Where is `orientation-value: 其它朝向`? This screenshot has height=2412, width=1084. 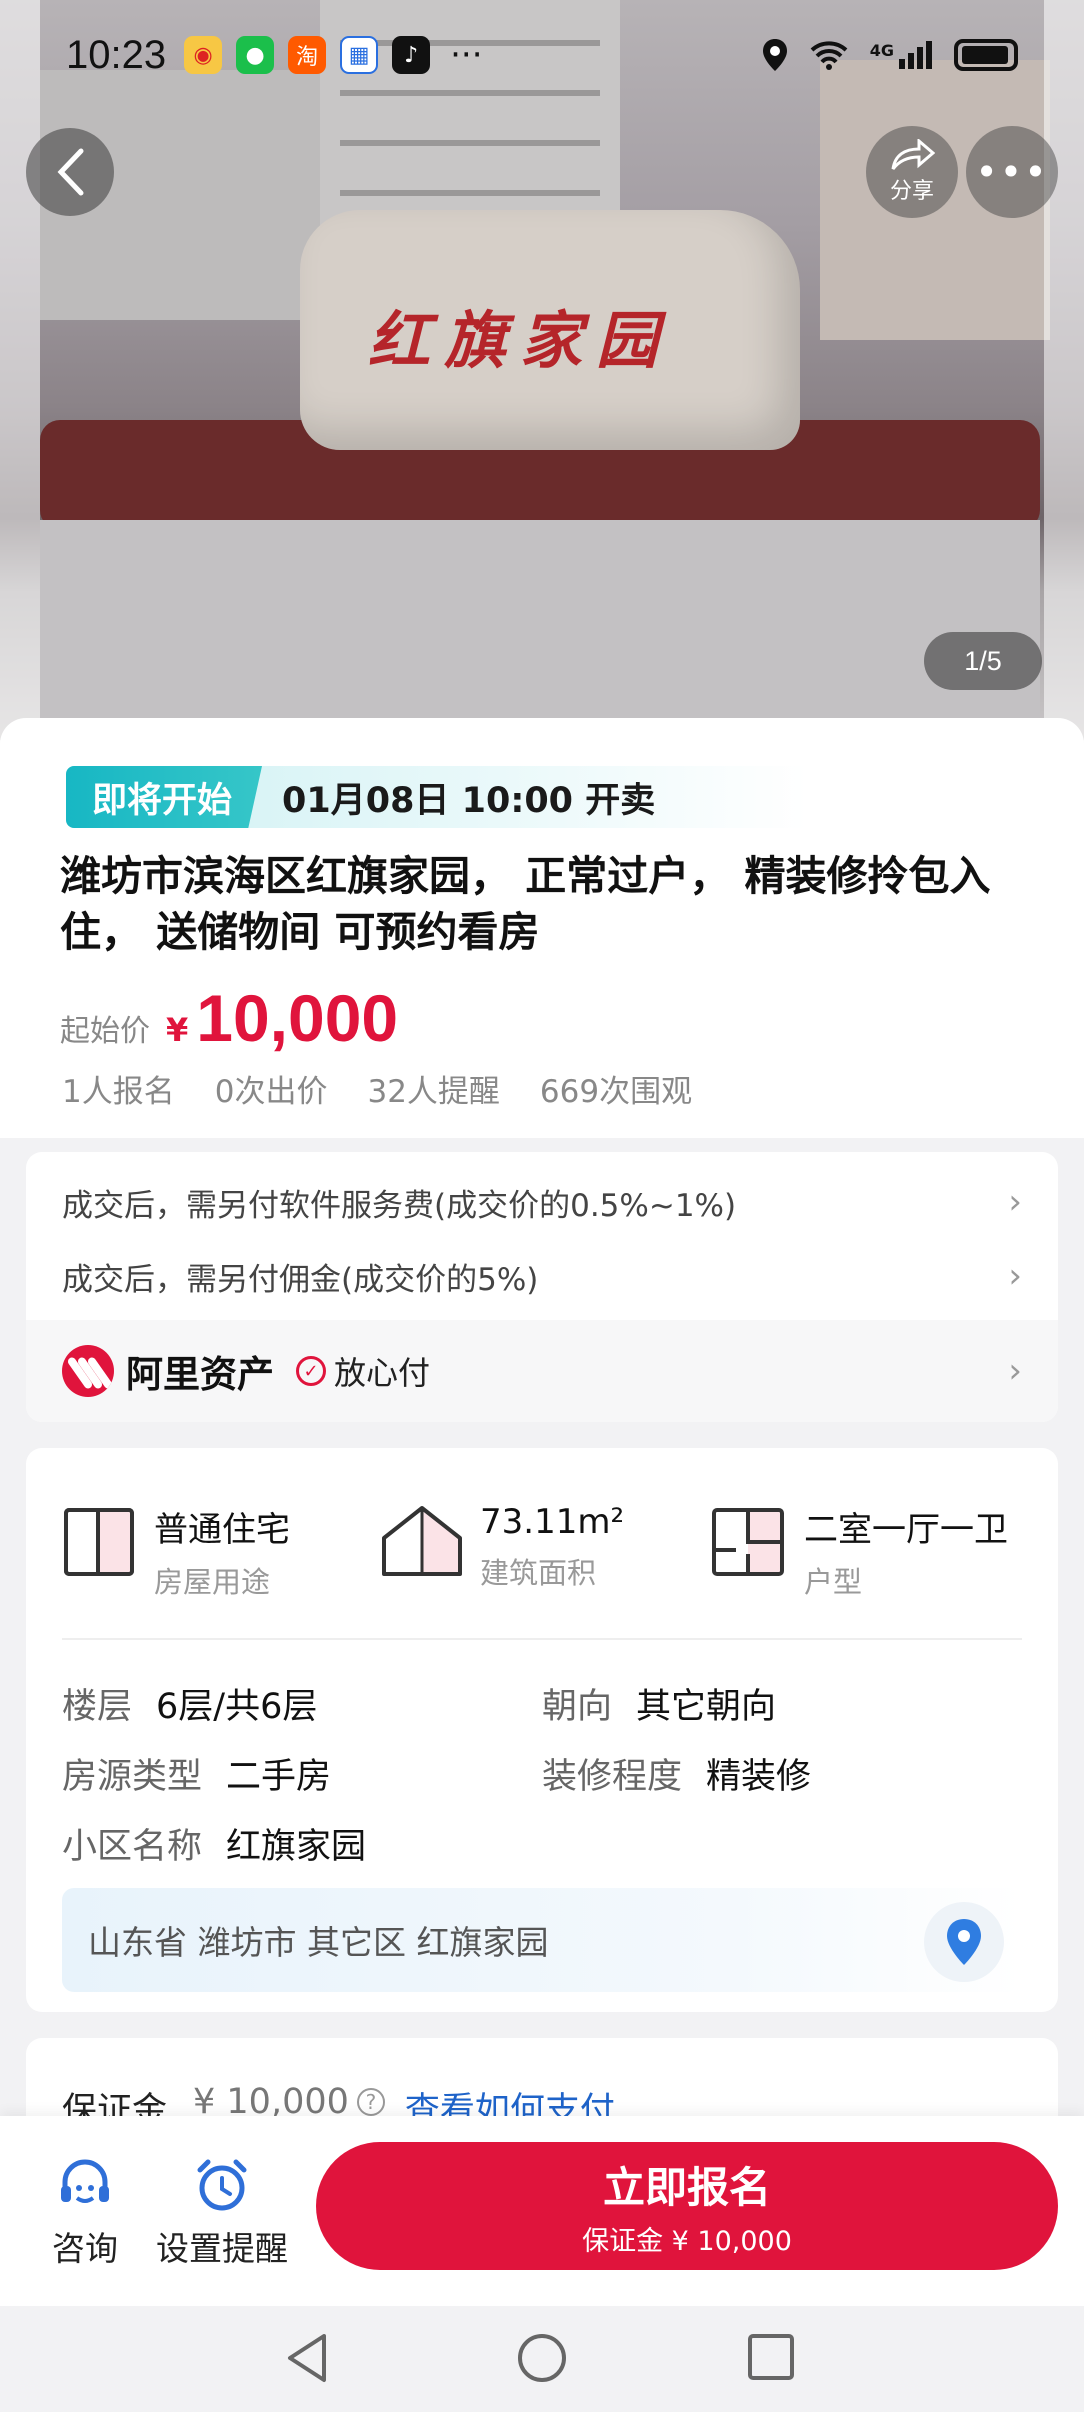
orientation-value: 其它朝向 is located at coordinates (706, 1707).